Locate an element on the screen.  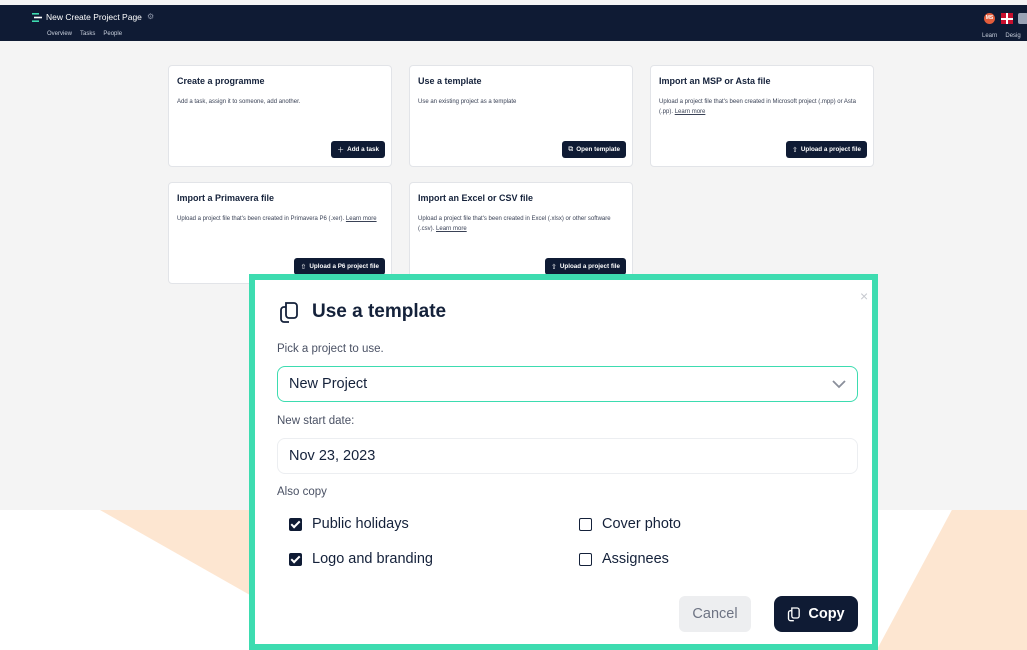
header-links: Learn Desig is located at coordinates (1001, 36).